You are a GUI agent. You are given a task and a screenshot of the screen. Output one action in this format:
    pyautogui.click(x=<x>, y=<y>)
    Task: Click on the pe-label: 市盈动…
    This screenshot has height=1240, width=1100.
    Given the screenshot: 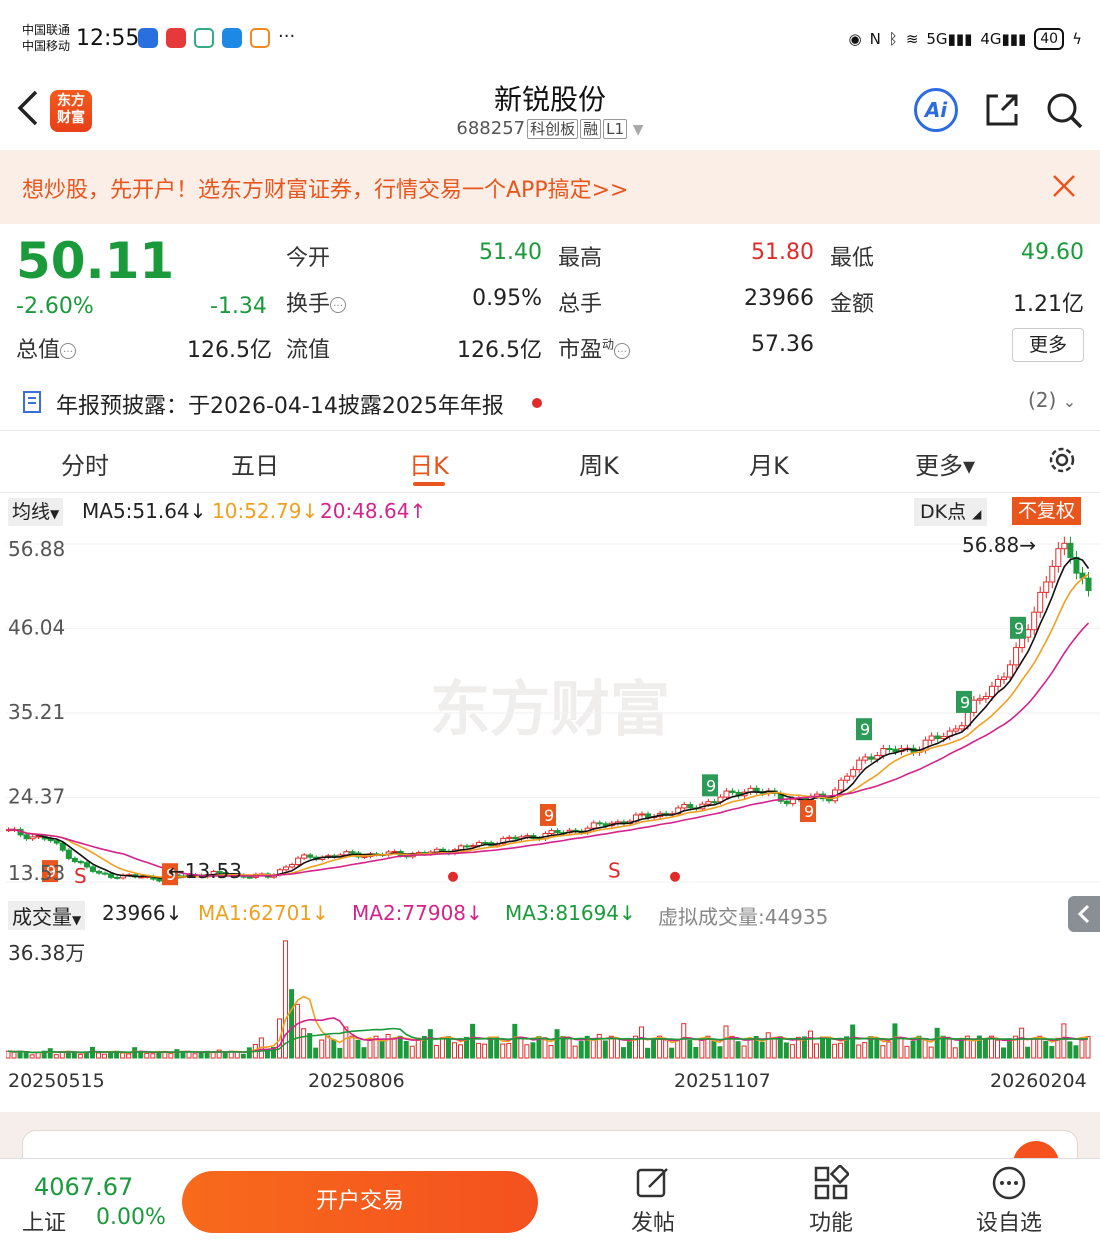 What is the action you would take?
    pyautogui.click(x=594, y=348)
    